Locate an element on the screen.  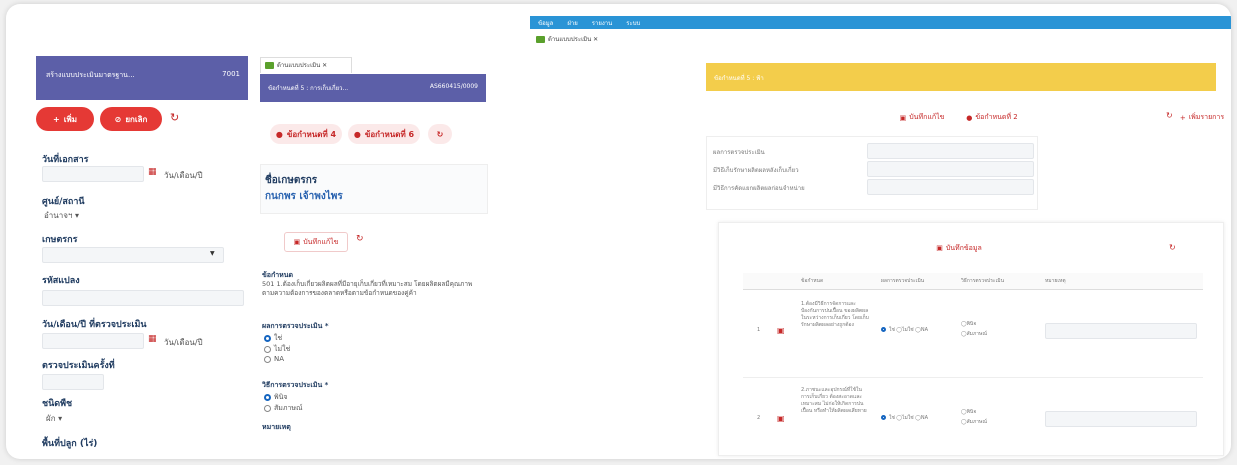
center-select: อำนาจฯ ▾ is located at coordinates (61, 215).